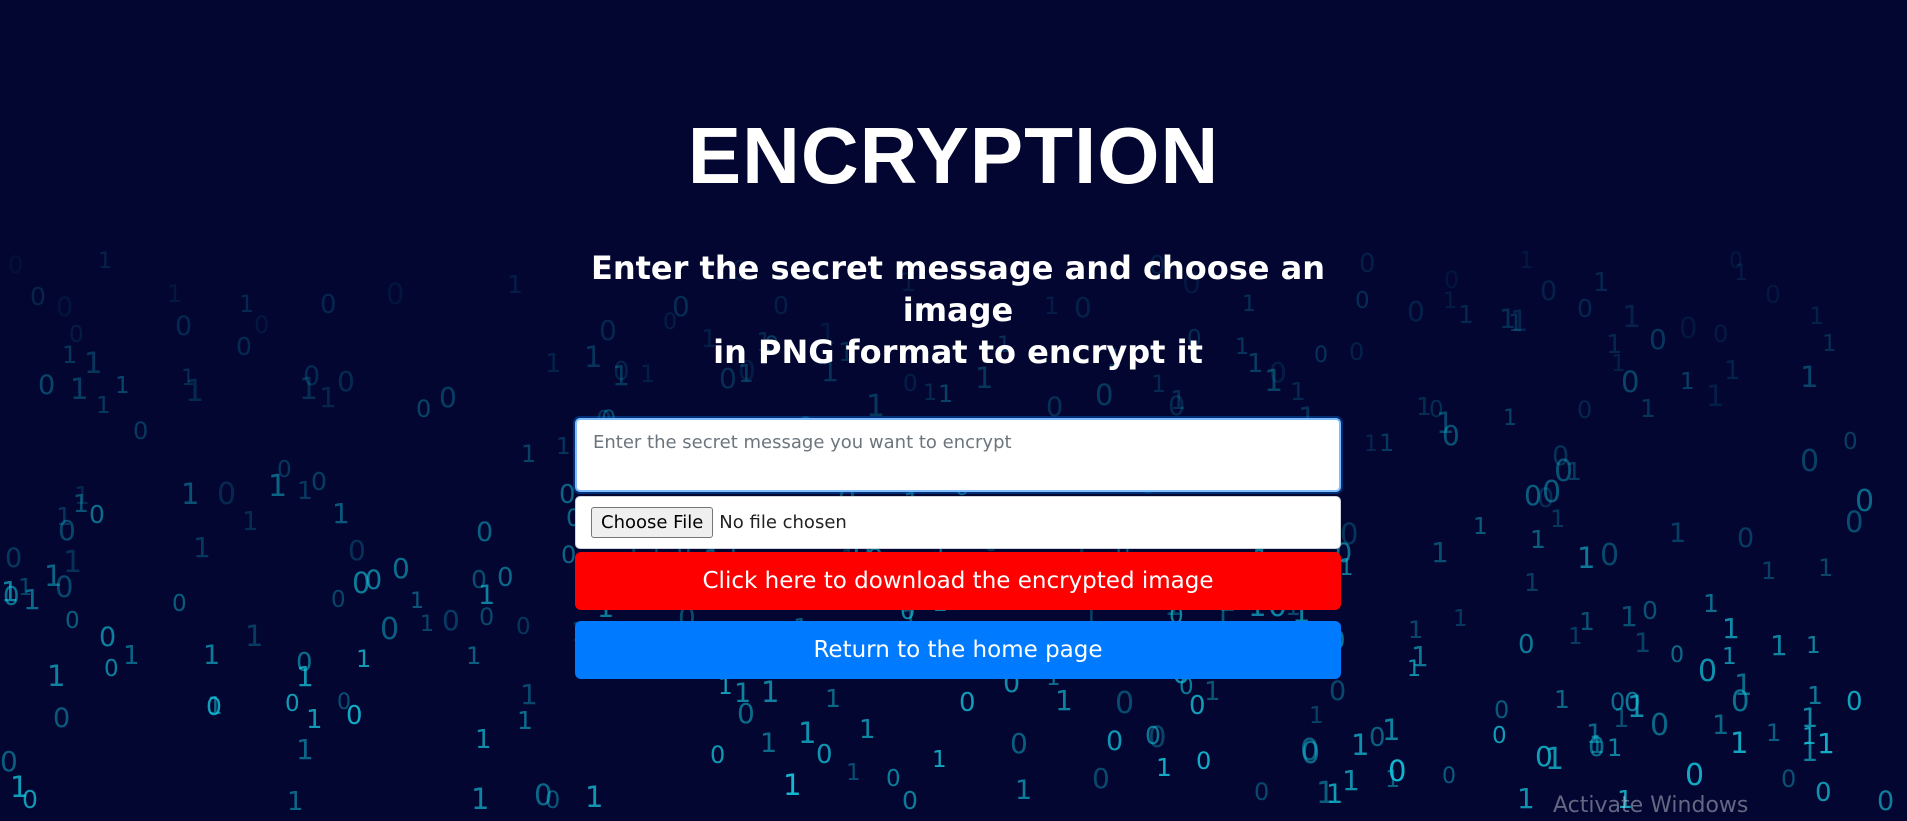  I want to click on secret-message-input, so click(958, 455).